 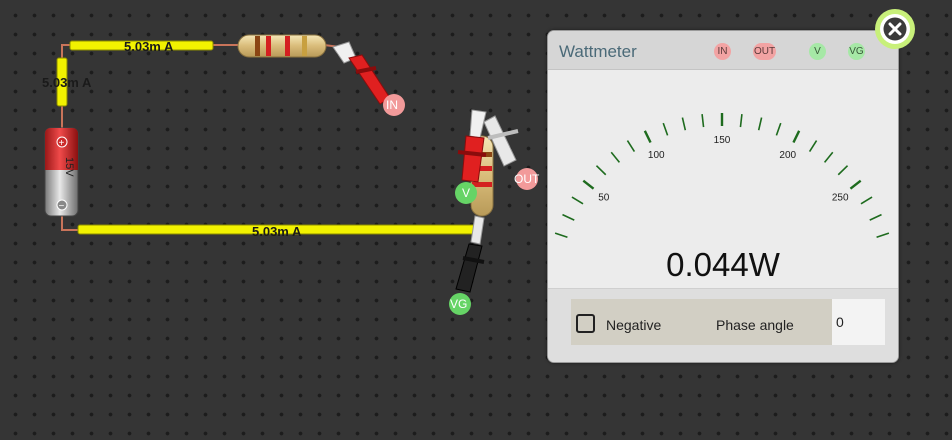 What do you see at coordinates (61, 172) in the screenshot?
I see `battery: + − 15V` at bounding box center [61, 172].